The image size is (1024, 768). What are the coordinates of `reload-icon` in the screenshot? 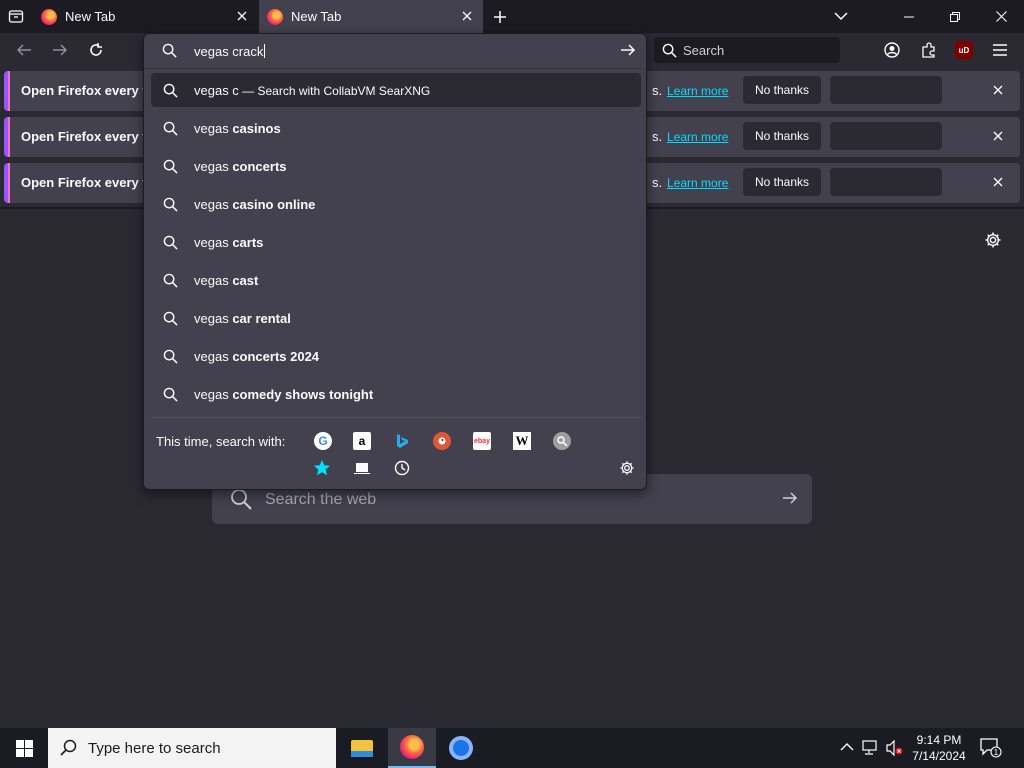 It's located at (96, 49).